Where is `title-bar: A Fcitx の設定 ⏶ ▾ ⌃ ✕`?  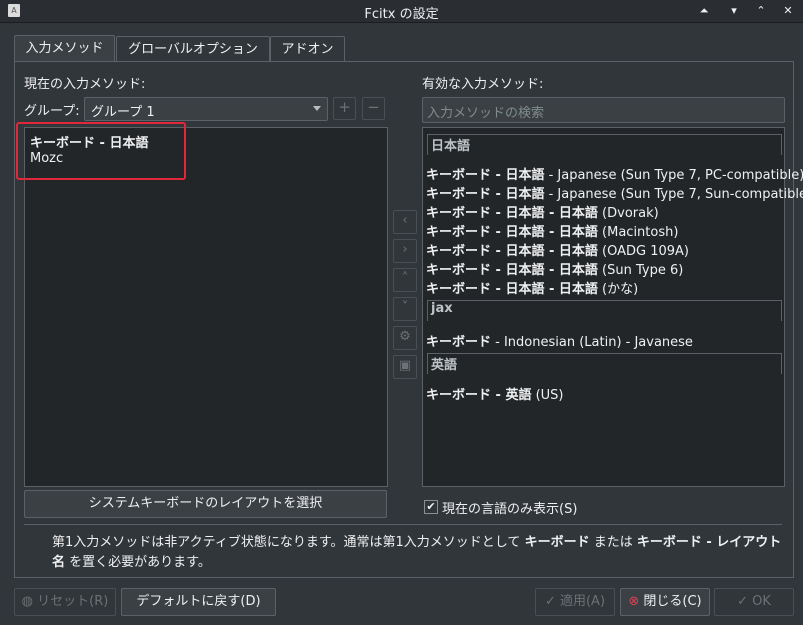
title-bar: A Fcitx の設定 ⏶ ▾ ⌃ ✕ is located at coordinates (401, 11).